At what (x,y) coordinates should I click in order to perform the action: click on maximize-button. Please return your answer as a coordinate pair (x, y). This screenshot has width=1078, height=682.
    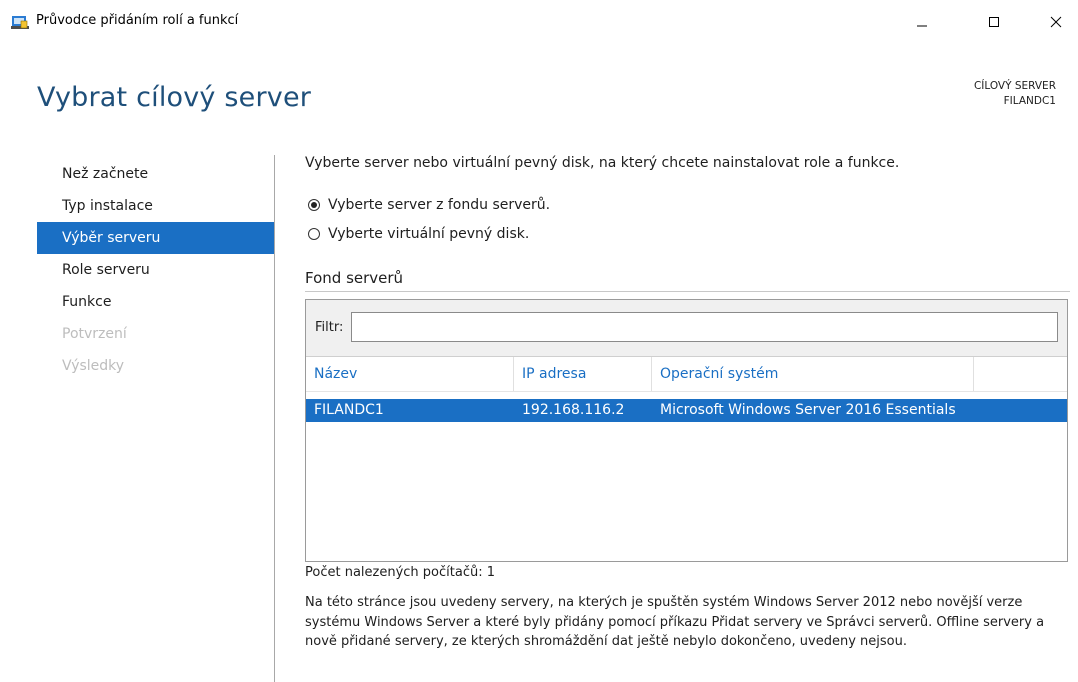
    Looking at the image, I should click on (994, 22).